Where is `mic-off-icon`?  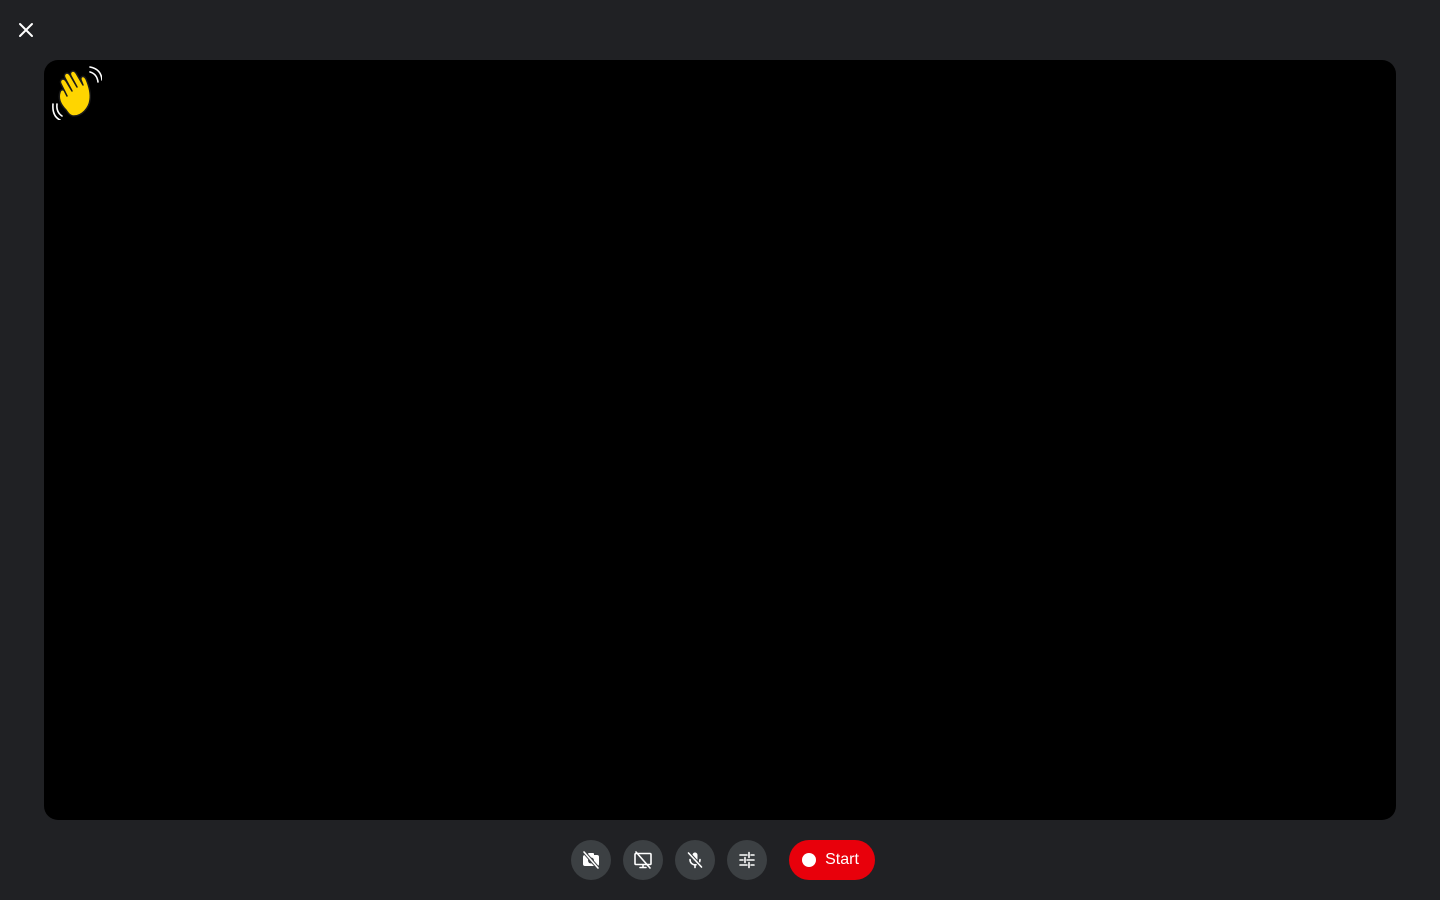
mic-off-icon is located at coordinates (695, 860).